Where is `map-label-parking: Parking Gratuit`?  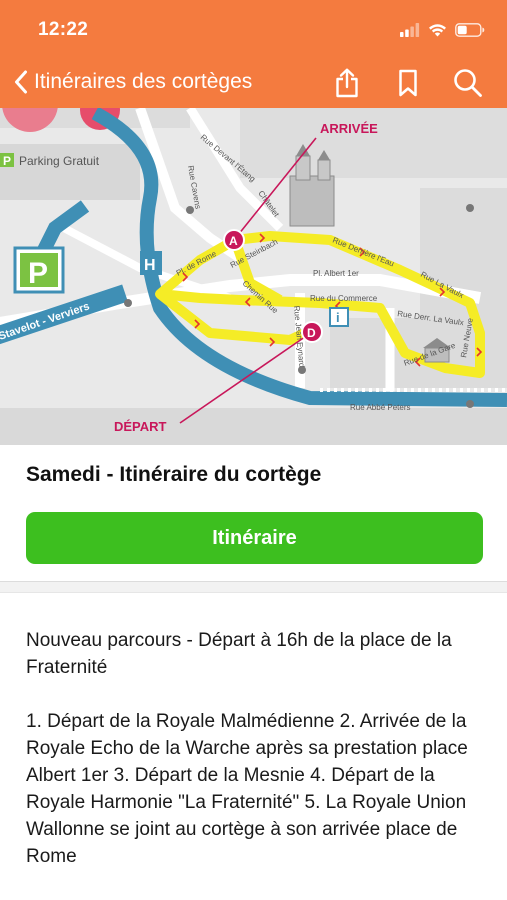
map-label-parking: Parking Gratuit is located at coordinates (59, 161).